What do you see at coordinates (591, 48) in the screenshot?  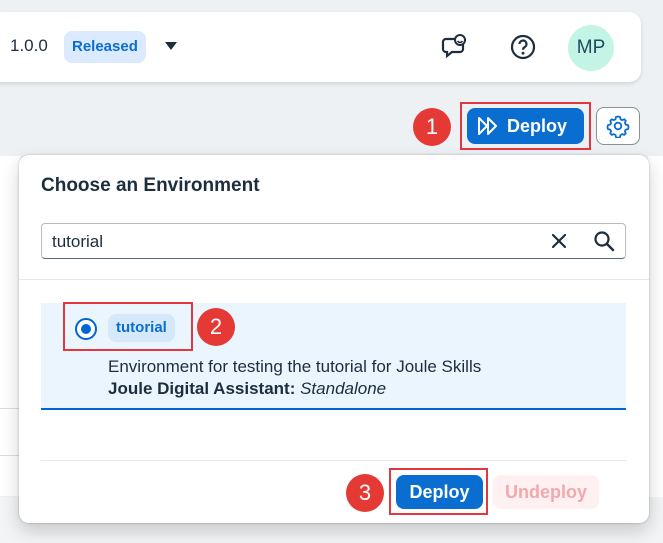 I see `avatar: MP` at bounding box center [591, 48].